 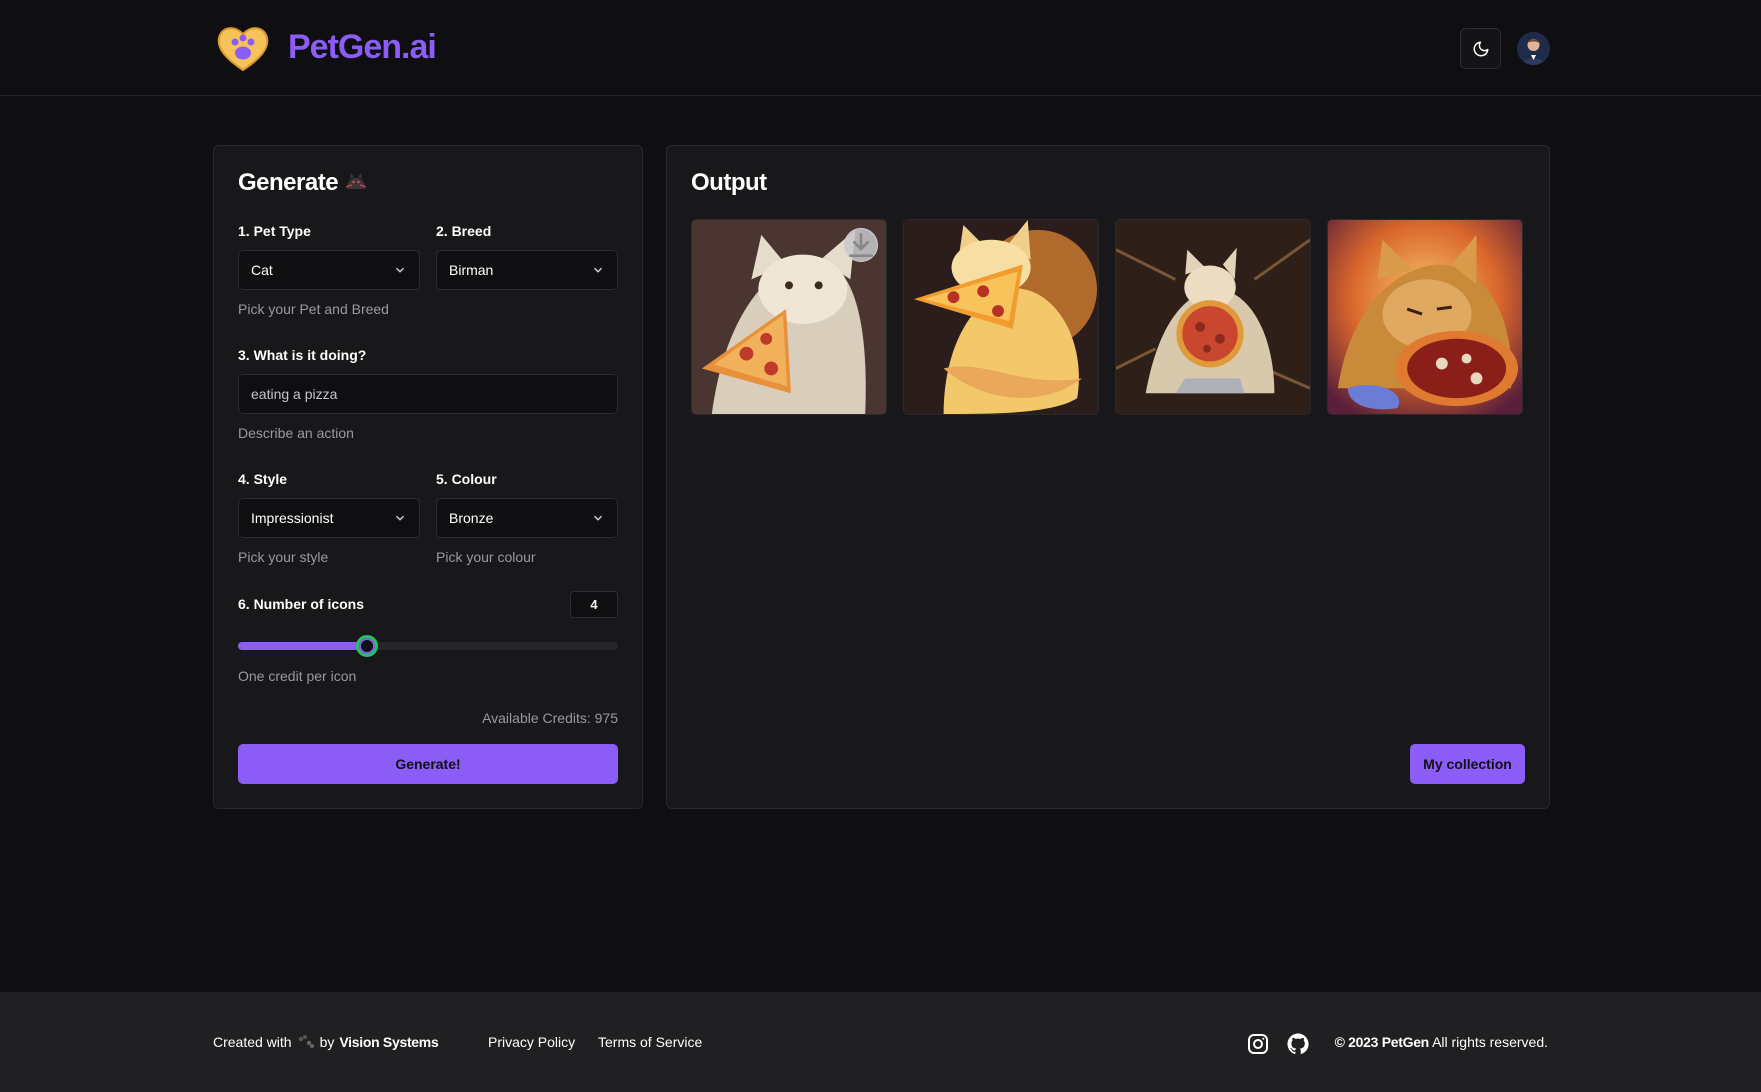 What do you see at coordinates (388, 1042) in the screenshot?
I see `company-name: Vision Systems` at bounding box center [388, 1042].